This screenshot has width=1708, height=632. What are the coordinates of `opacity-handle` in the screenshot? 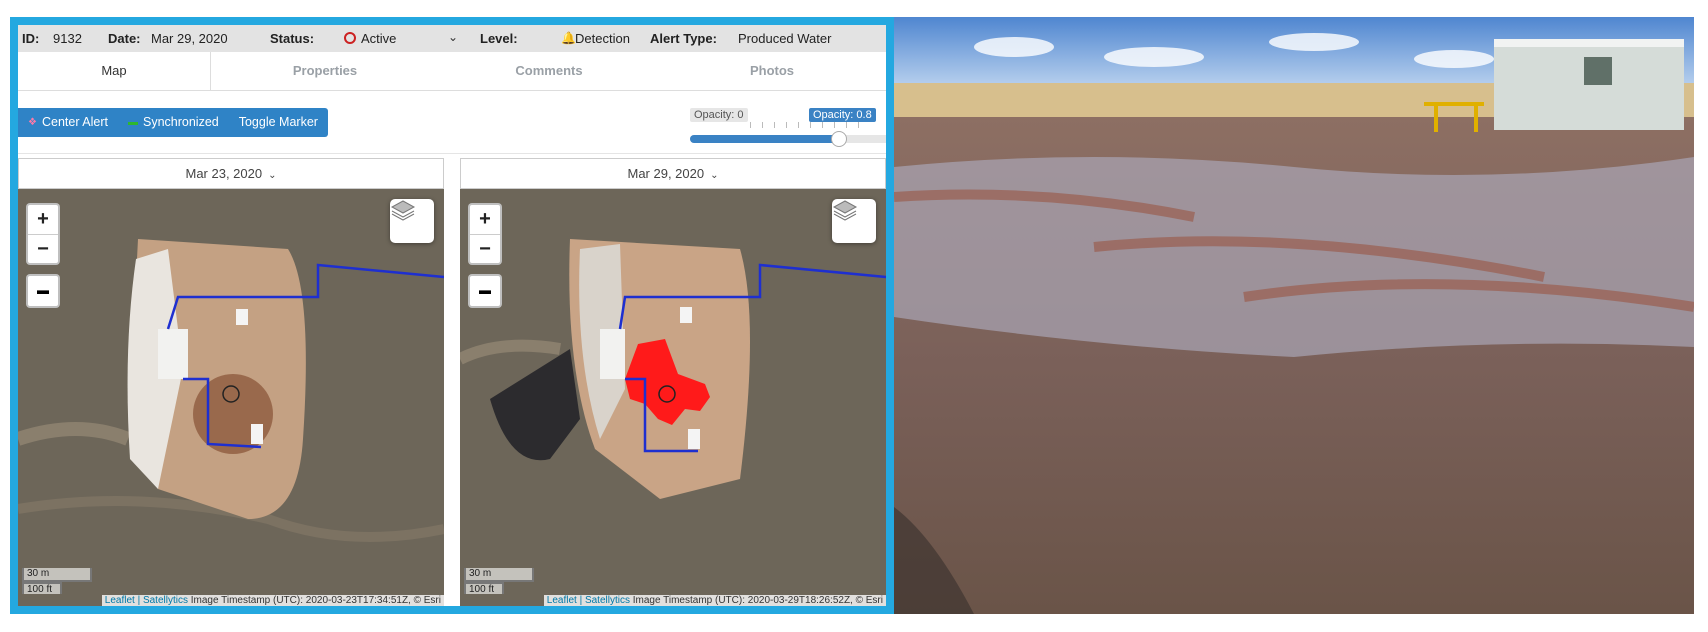 It's located at (839, 139).